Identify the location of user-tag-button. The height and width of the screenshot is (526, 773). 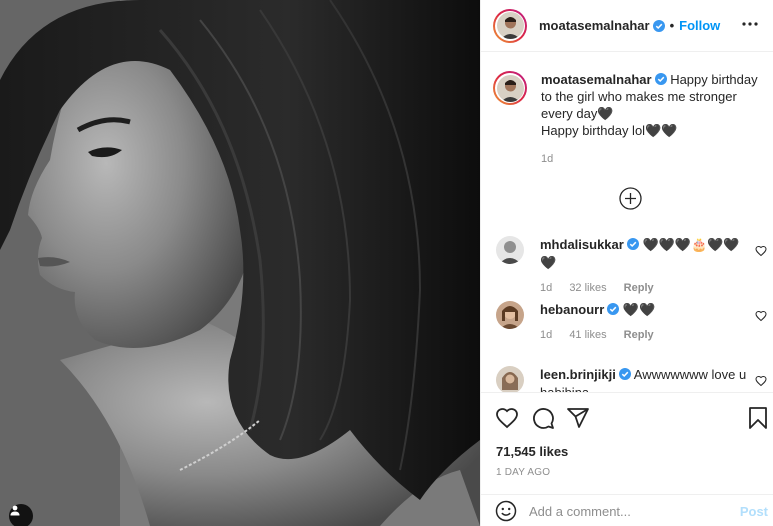
(21, 515).